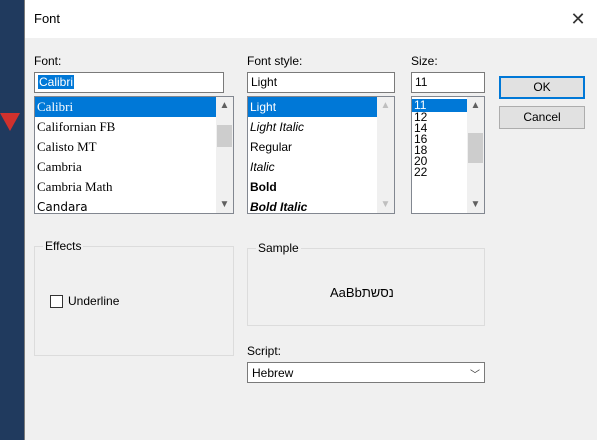 The height and width of the screenshot is (440, 597). I want to click on ok-button: OK, so click(542, 87).